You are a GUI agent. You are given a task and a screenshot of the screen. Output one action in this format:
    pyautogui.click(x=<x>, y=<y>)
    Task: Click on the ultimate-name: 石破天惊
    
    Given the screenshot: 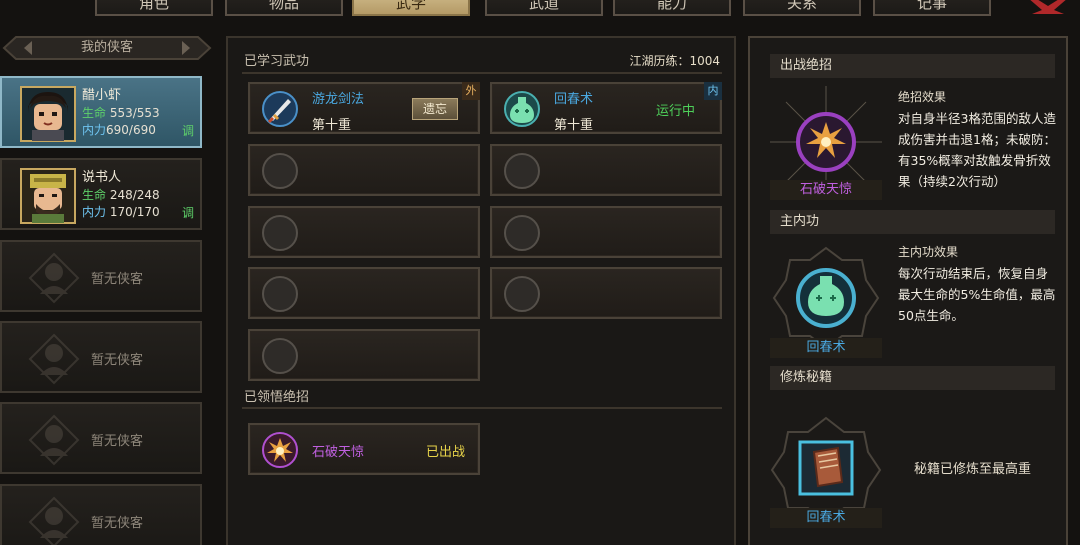 What is the action you would take?
    pyautogui.click(x=338, y=452)
    